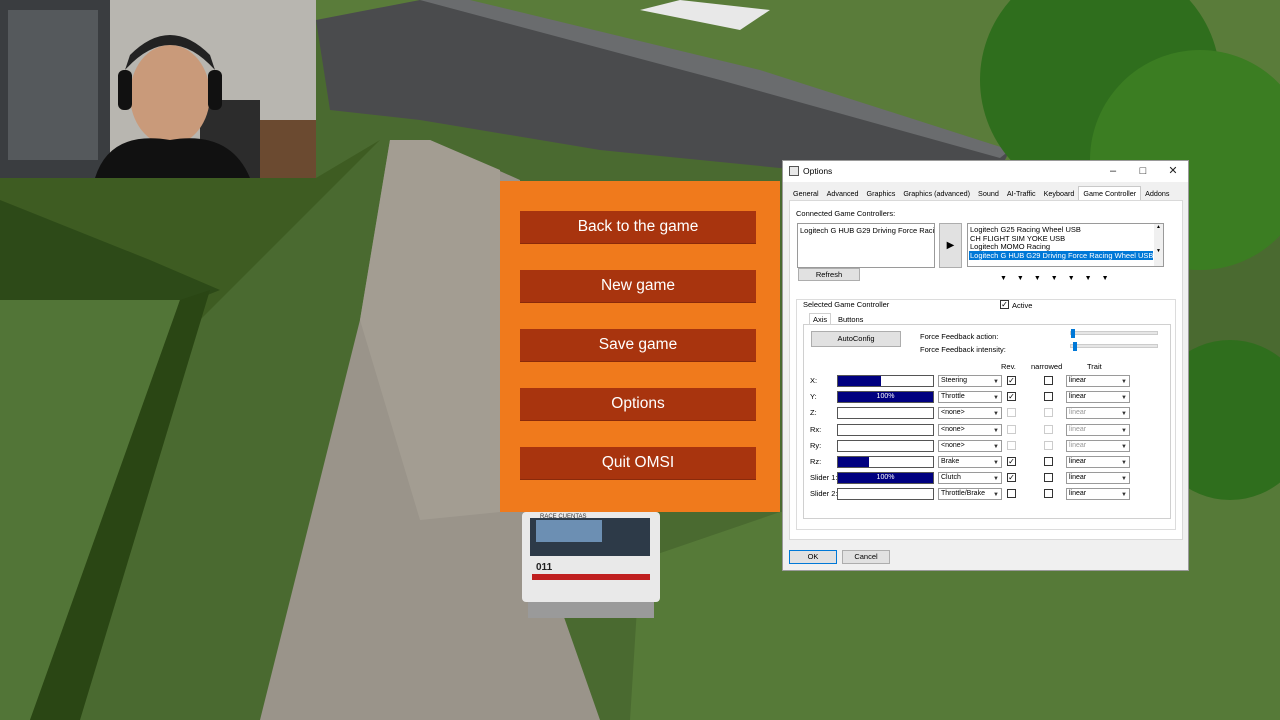 The image size is (1280, 720). Describe the element at coordinates (970, 381) in the screenshot. I see `axis-assignment-select: Steering ▼` at that location.